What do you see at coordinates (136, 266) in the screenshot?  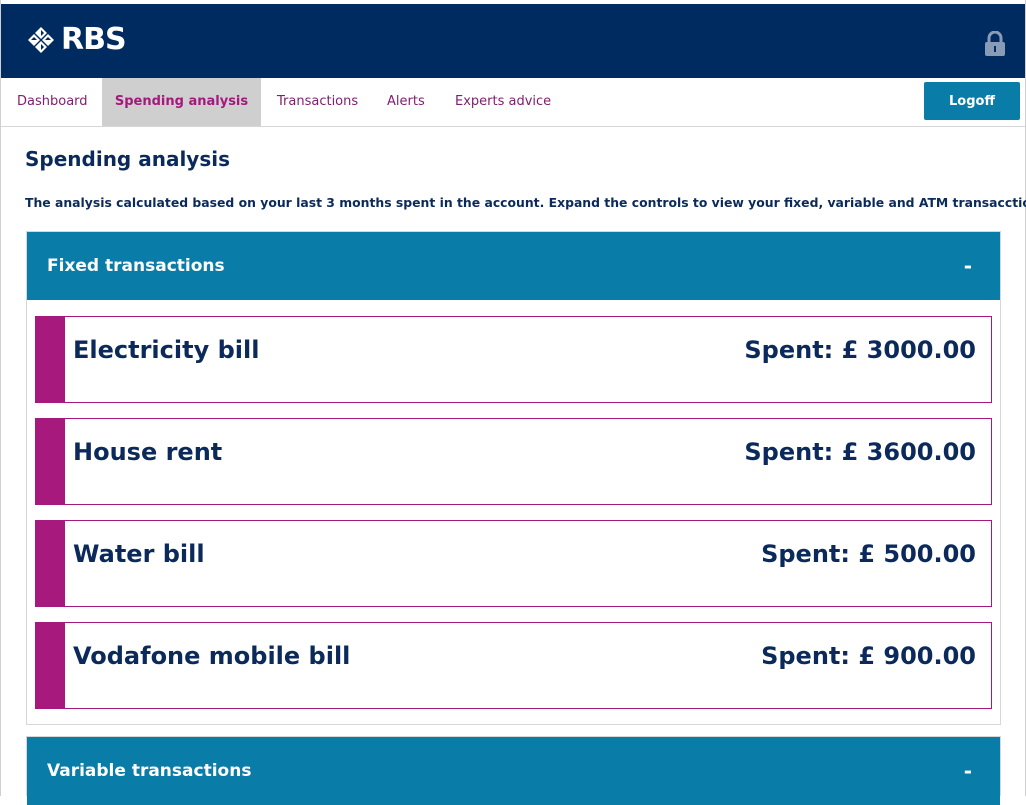 I see `panel-title: Fixed transactions` at bounding box center [136, 266].